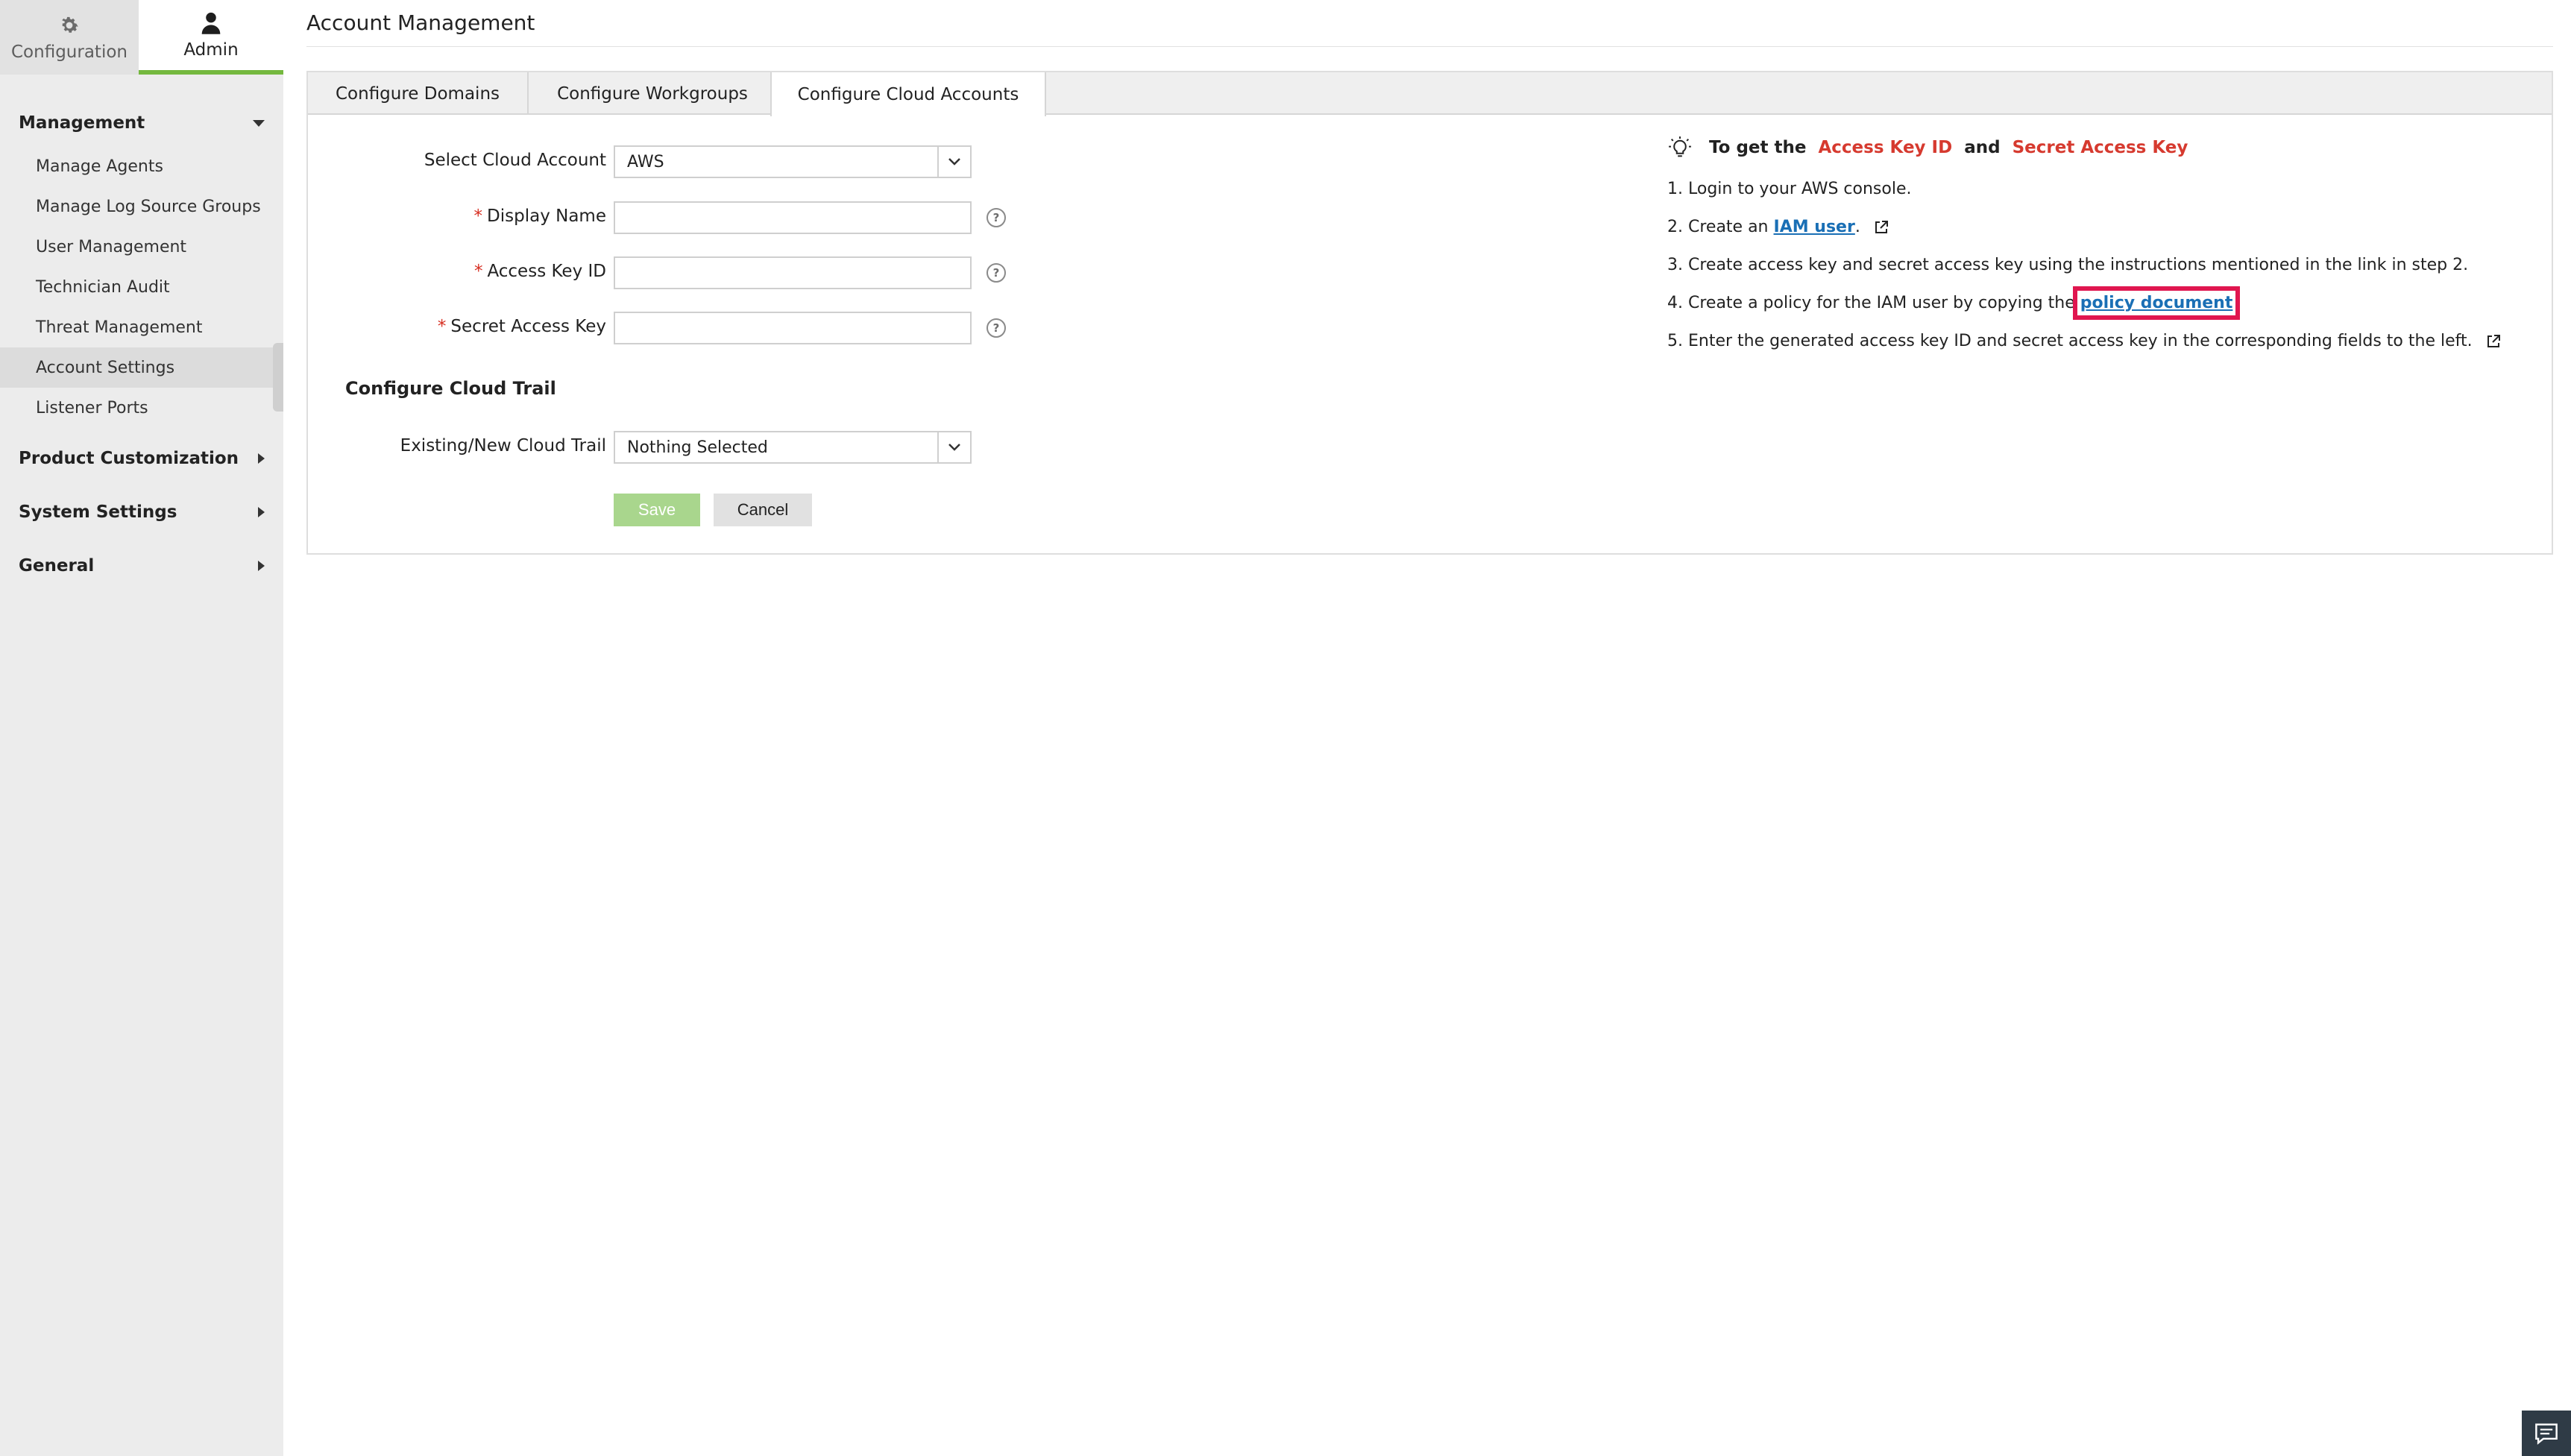 The height and width of the screenshot is (1456, 2571). I want to click on label-text: Display Name, so click(546, 216).